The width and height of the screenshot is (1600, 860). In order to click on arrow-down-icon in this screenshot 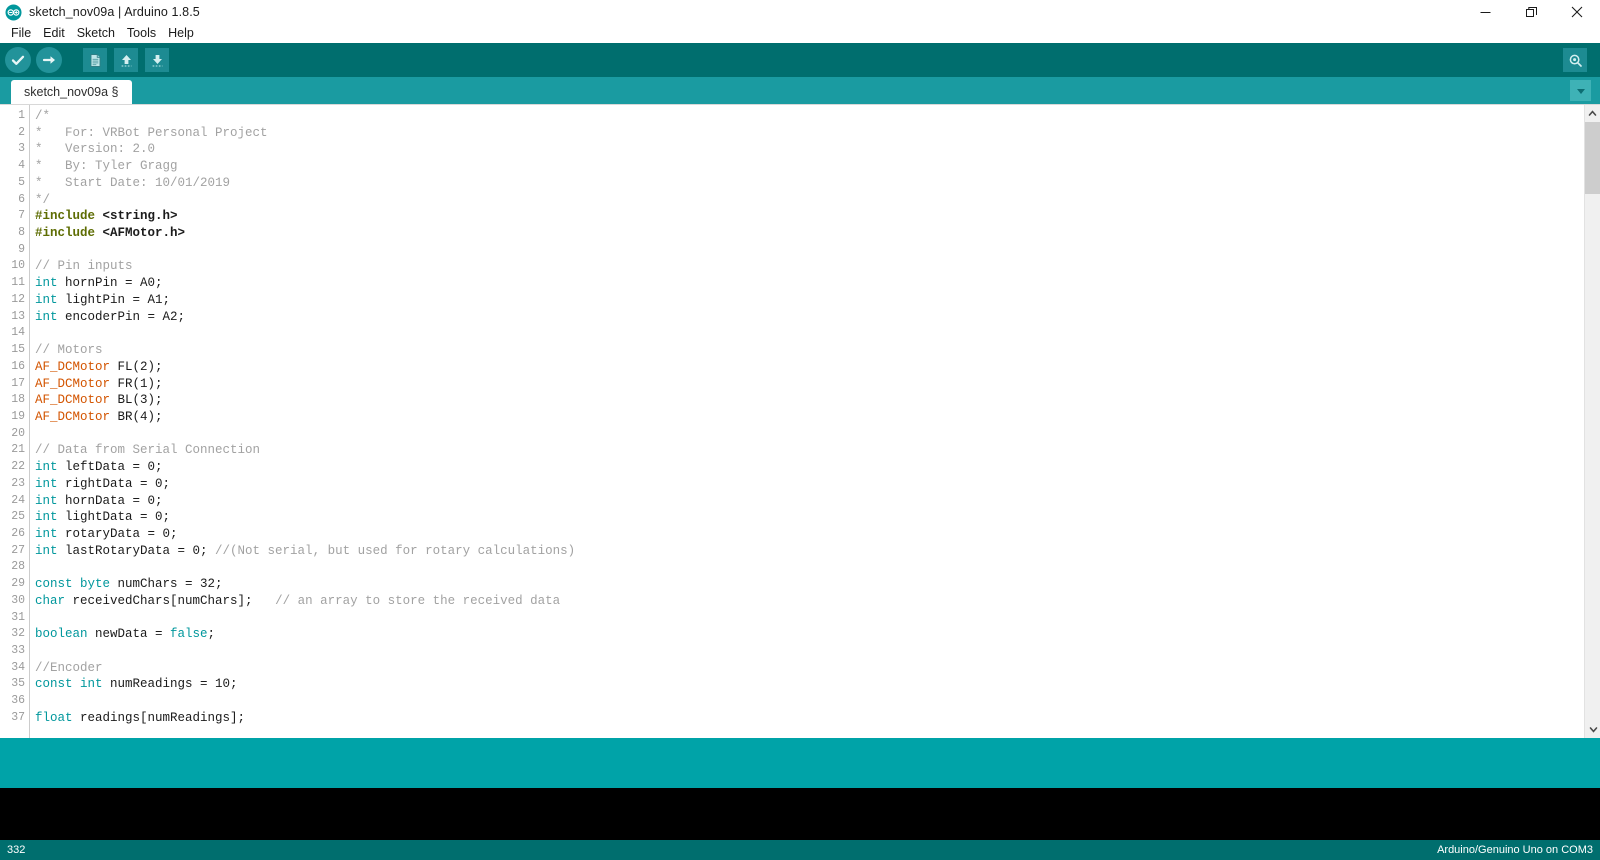, I will do `click(157, 60)`.